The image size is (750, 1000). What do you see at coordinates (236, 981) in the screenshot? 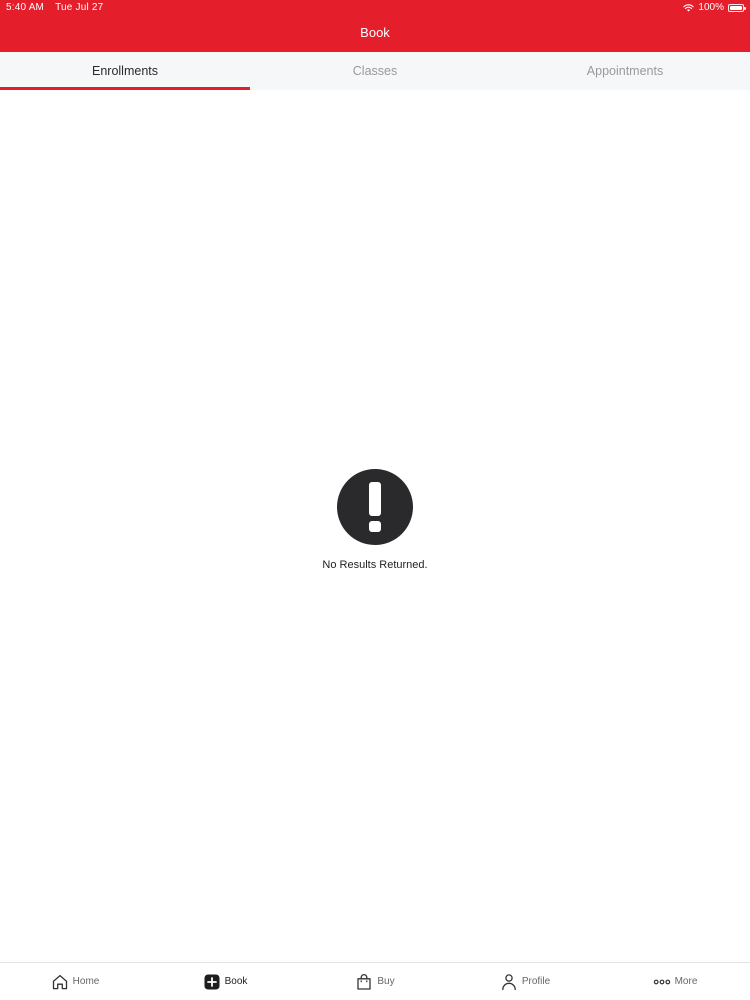
I see `nav-label-book: Book` at bounding box center [236, 981].